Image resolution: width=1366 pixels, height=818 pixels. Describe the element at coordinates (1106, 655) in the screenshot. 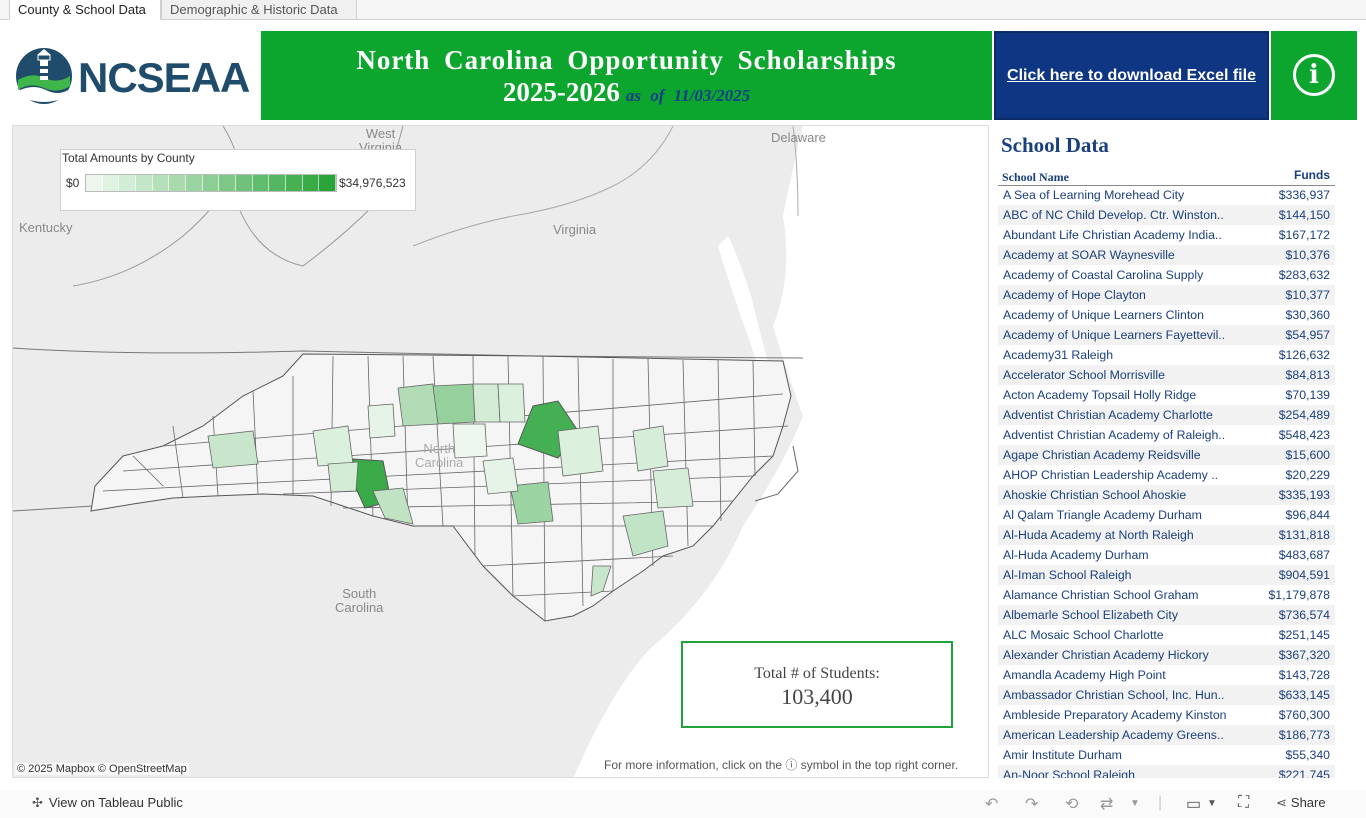

I see `school-name: Alexander Christian Academy Hickory` at that location.